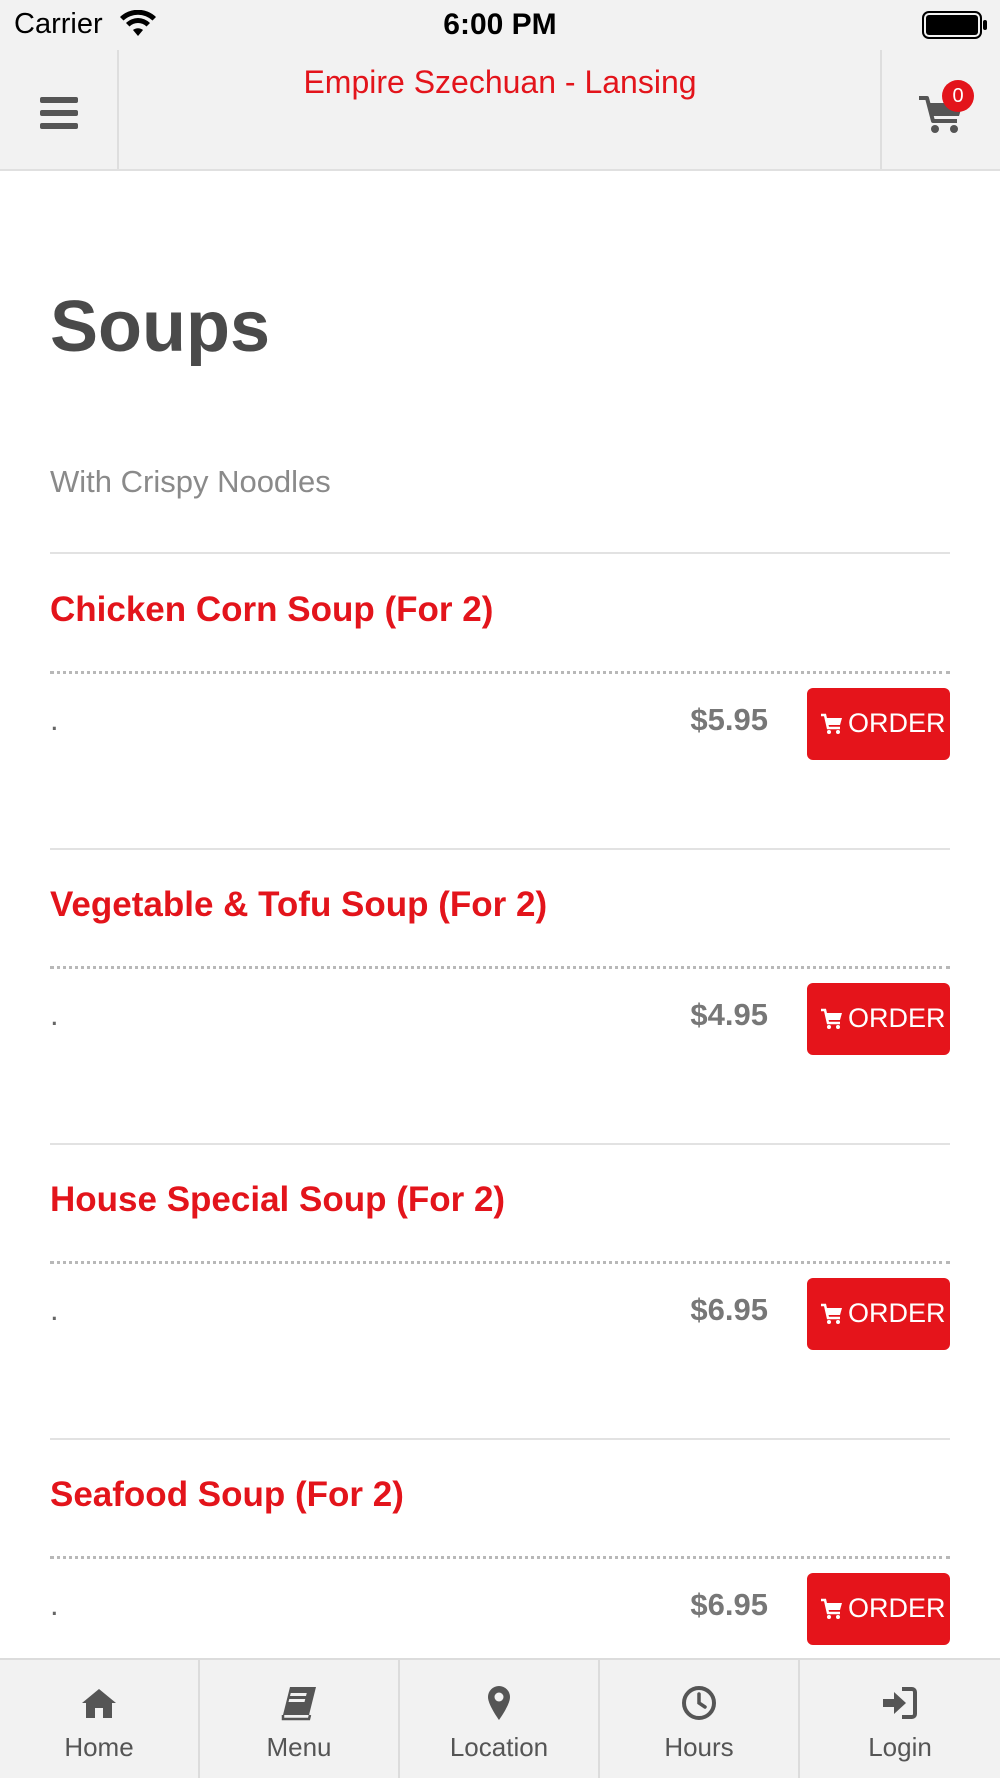  I want to click on tab-location: Location, so click(500, 1719).